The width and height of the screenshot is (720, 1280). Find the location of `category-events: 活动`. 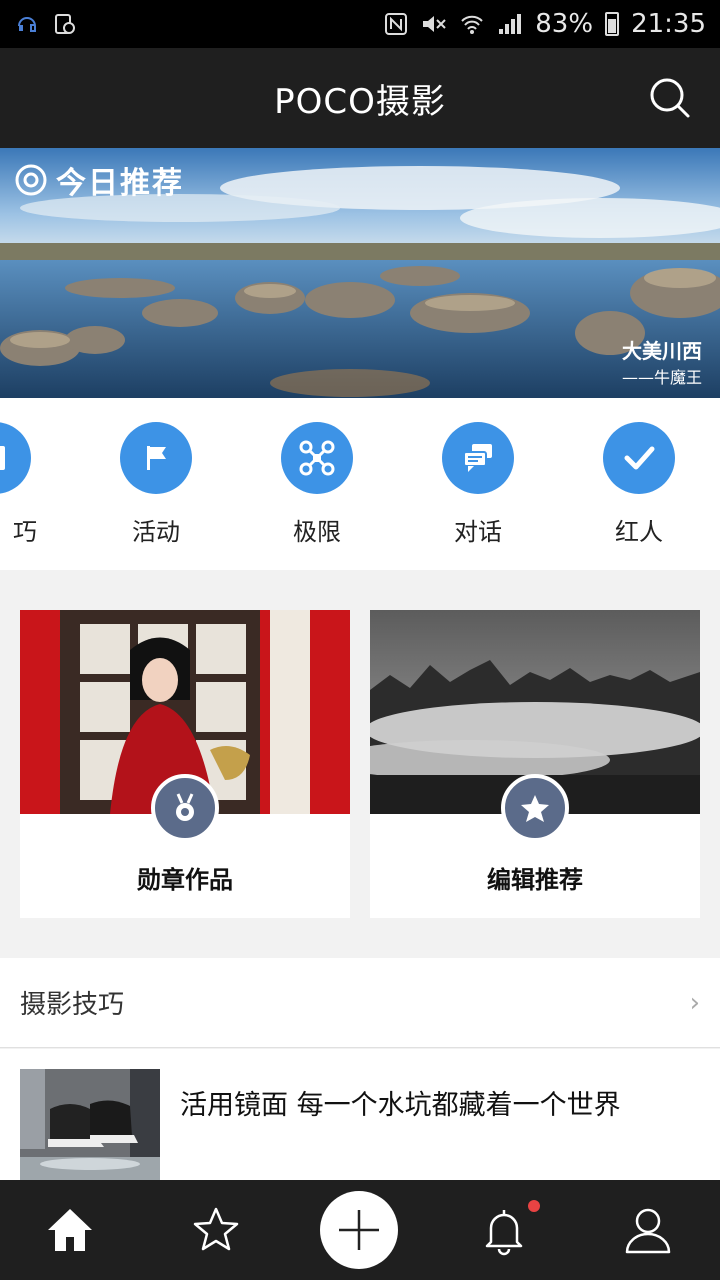

category-events: 活动 is located at coordinates (156, 484).